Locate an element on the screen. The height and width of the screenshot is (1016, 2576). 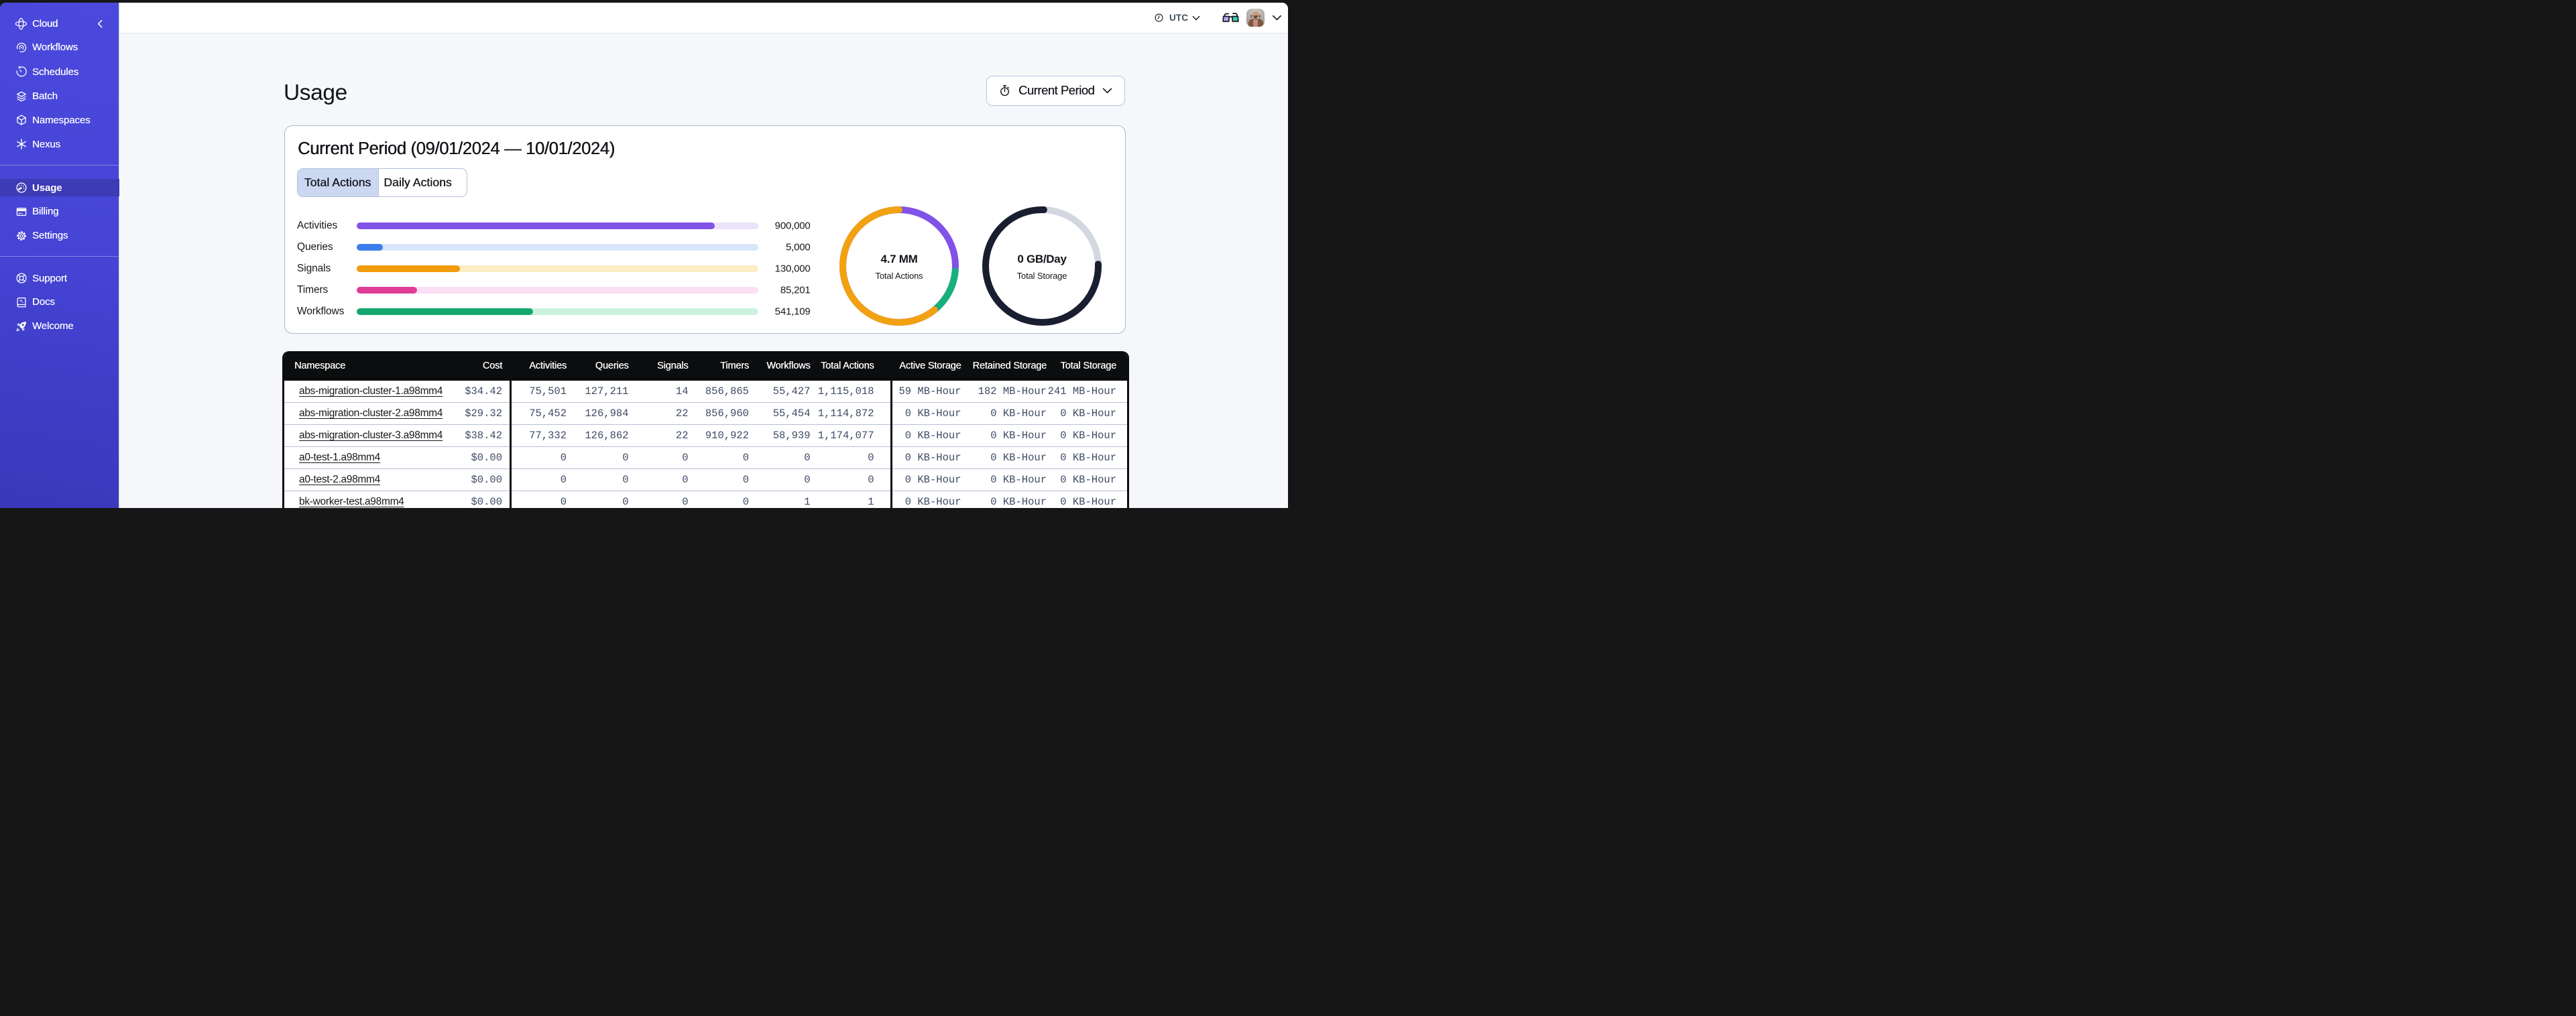
svg-text: 4.7 MM is located at coordinates (899, 259).